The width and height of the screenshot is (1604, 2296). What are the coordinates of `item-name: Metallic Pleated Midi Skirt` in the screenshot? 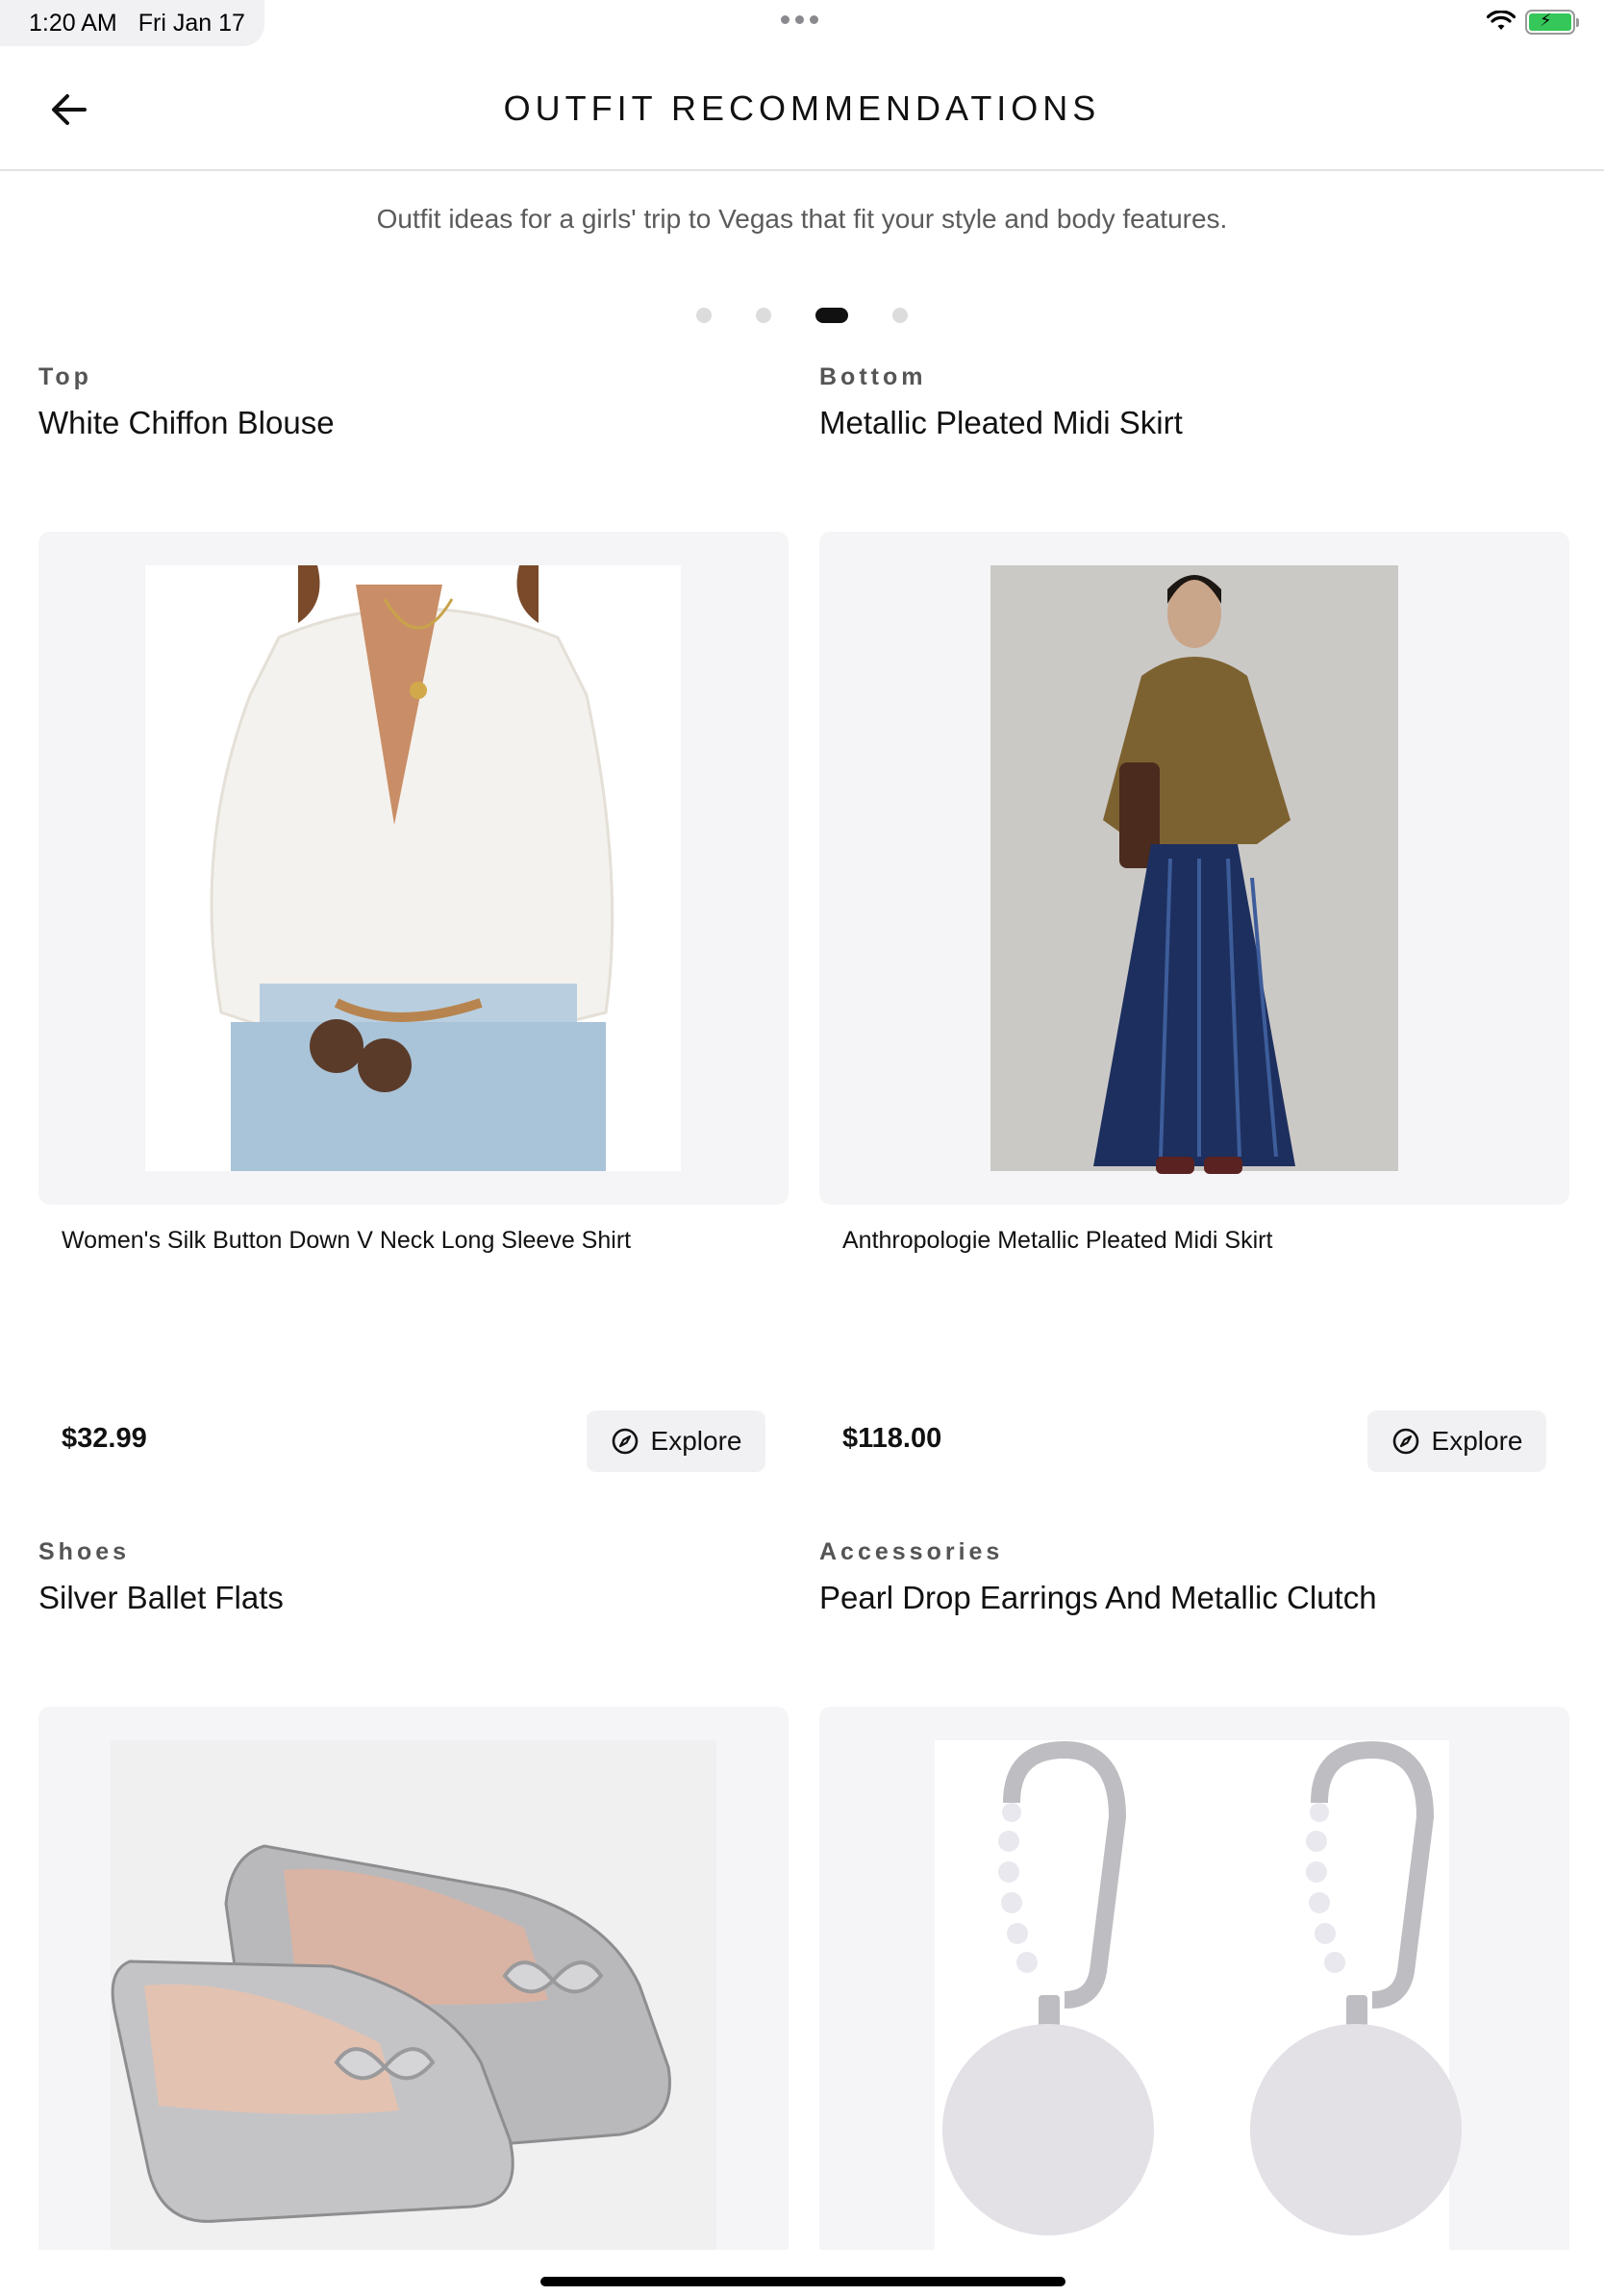 It's located at (1001, 422).